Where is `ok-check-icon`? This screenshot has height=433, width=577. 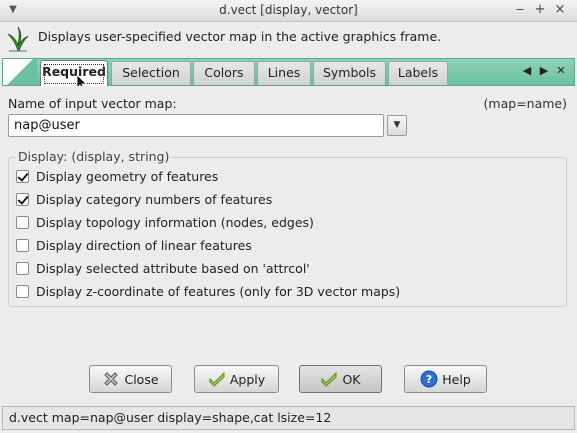
ok-check-icon is located at coordinates (329, 379).